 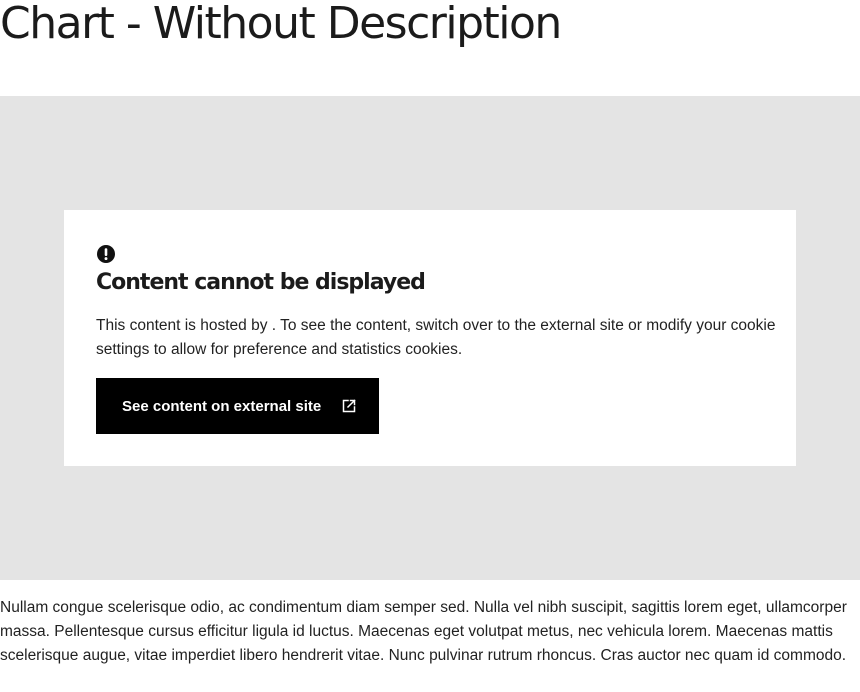 What do you see at coordinates (261, 282) in the screenshot?
I see `notice-heading: Content cannot be displayed` at bounding box center [261, 282].